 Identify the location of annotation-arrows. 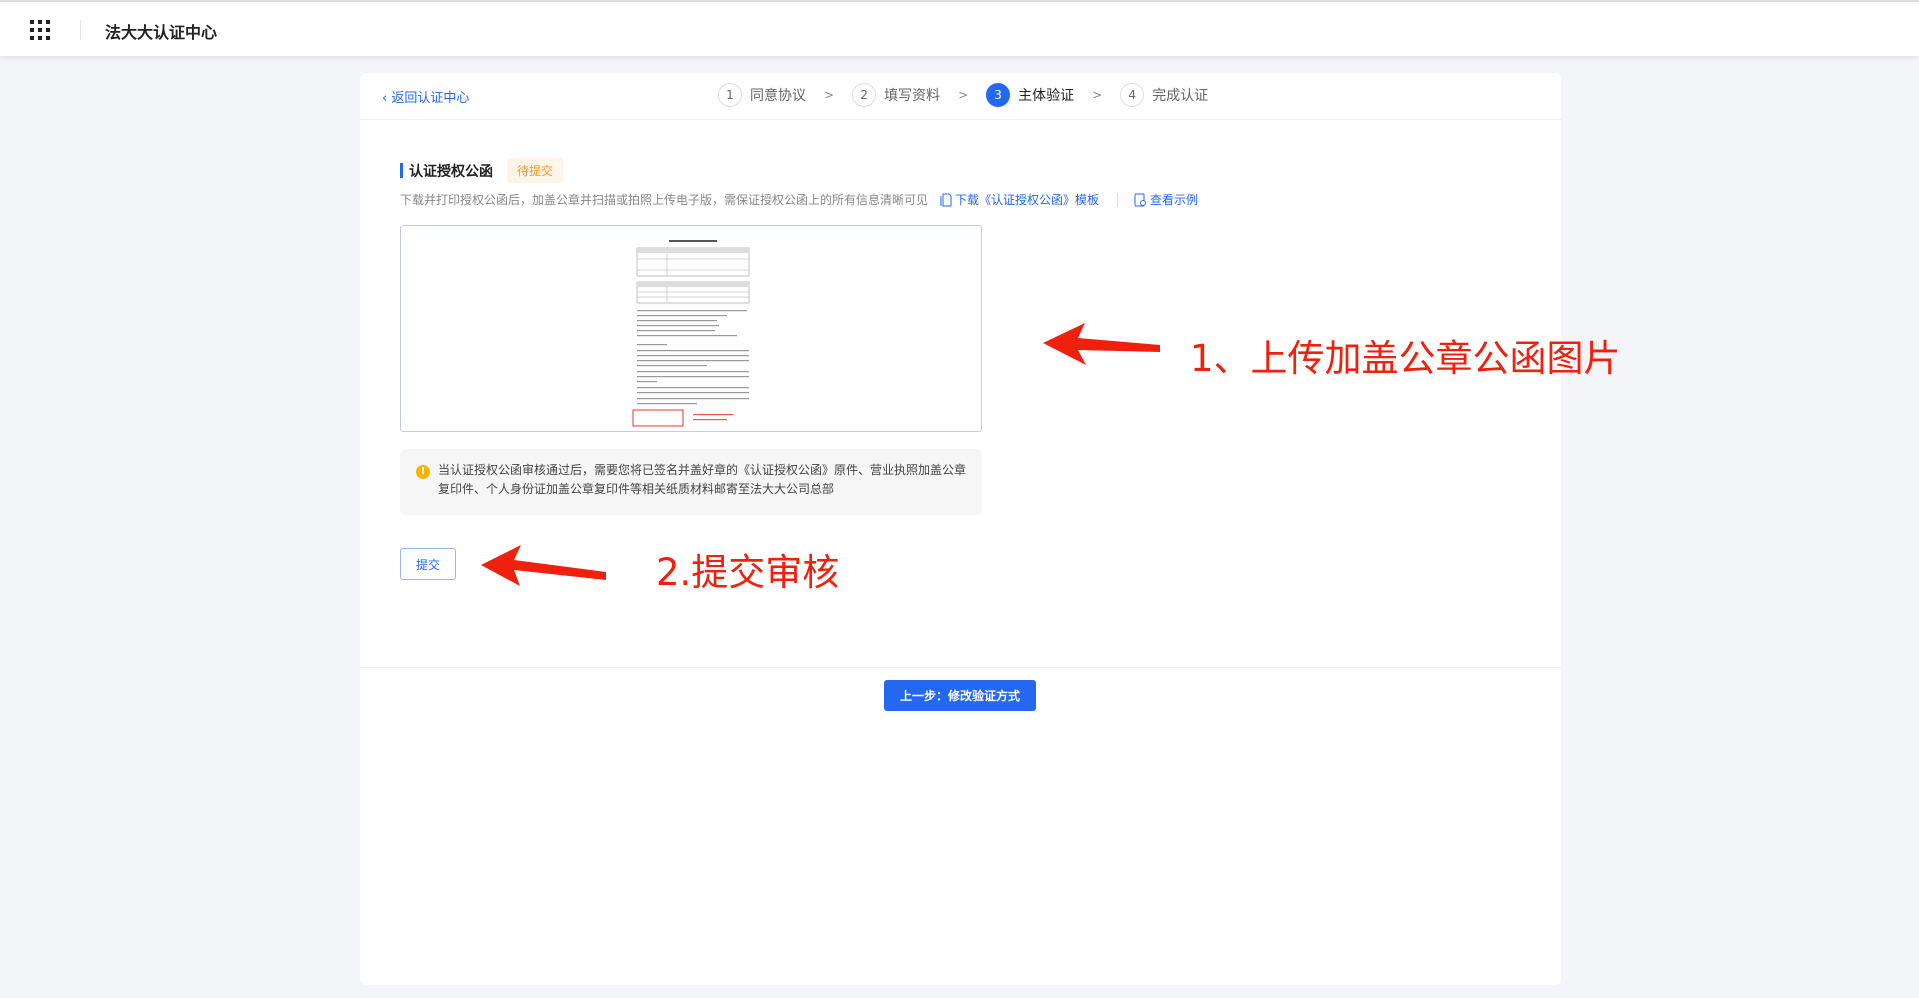
(820, 454).